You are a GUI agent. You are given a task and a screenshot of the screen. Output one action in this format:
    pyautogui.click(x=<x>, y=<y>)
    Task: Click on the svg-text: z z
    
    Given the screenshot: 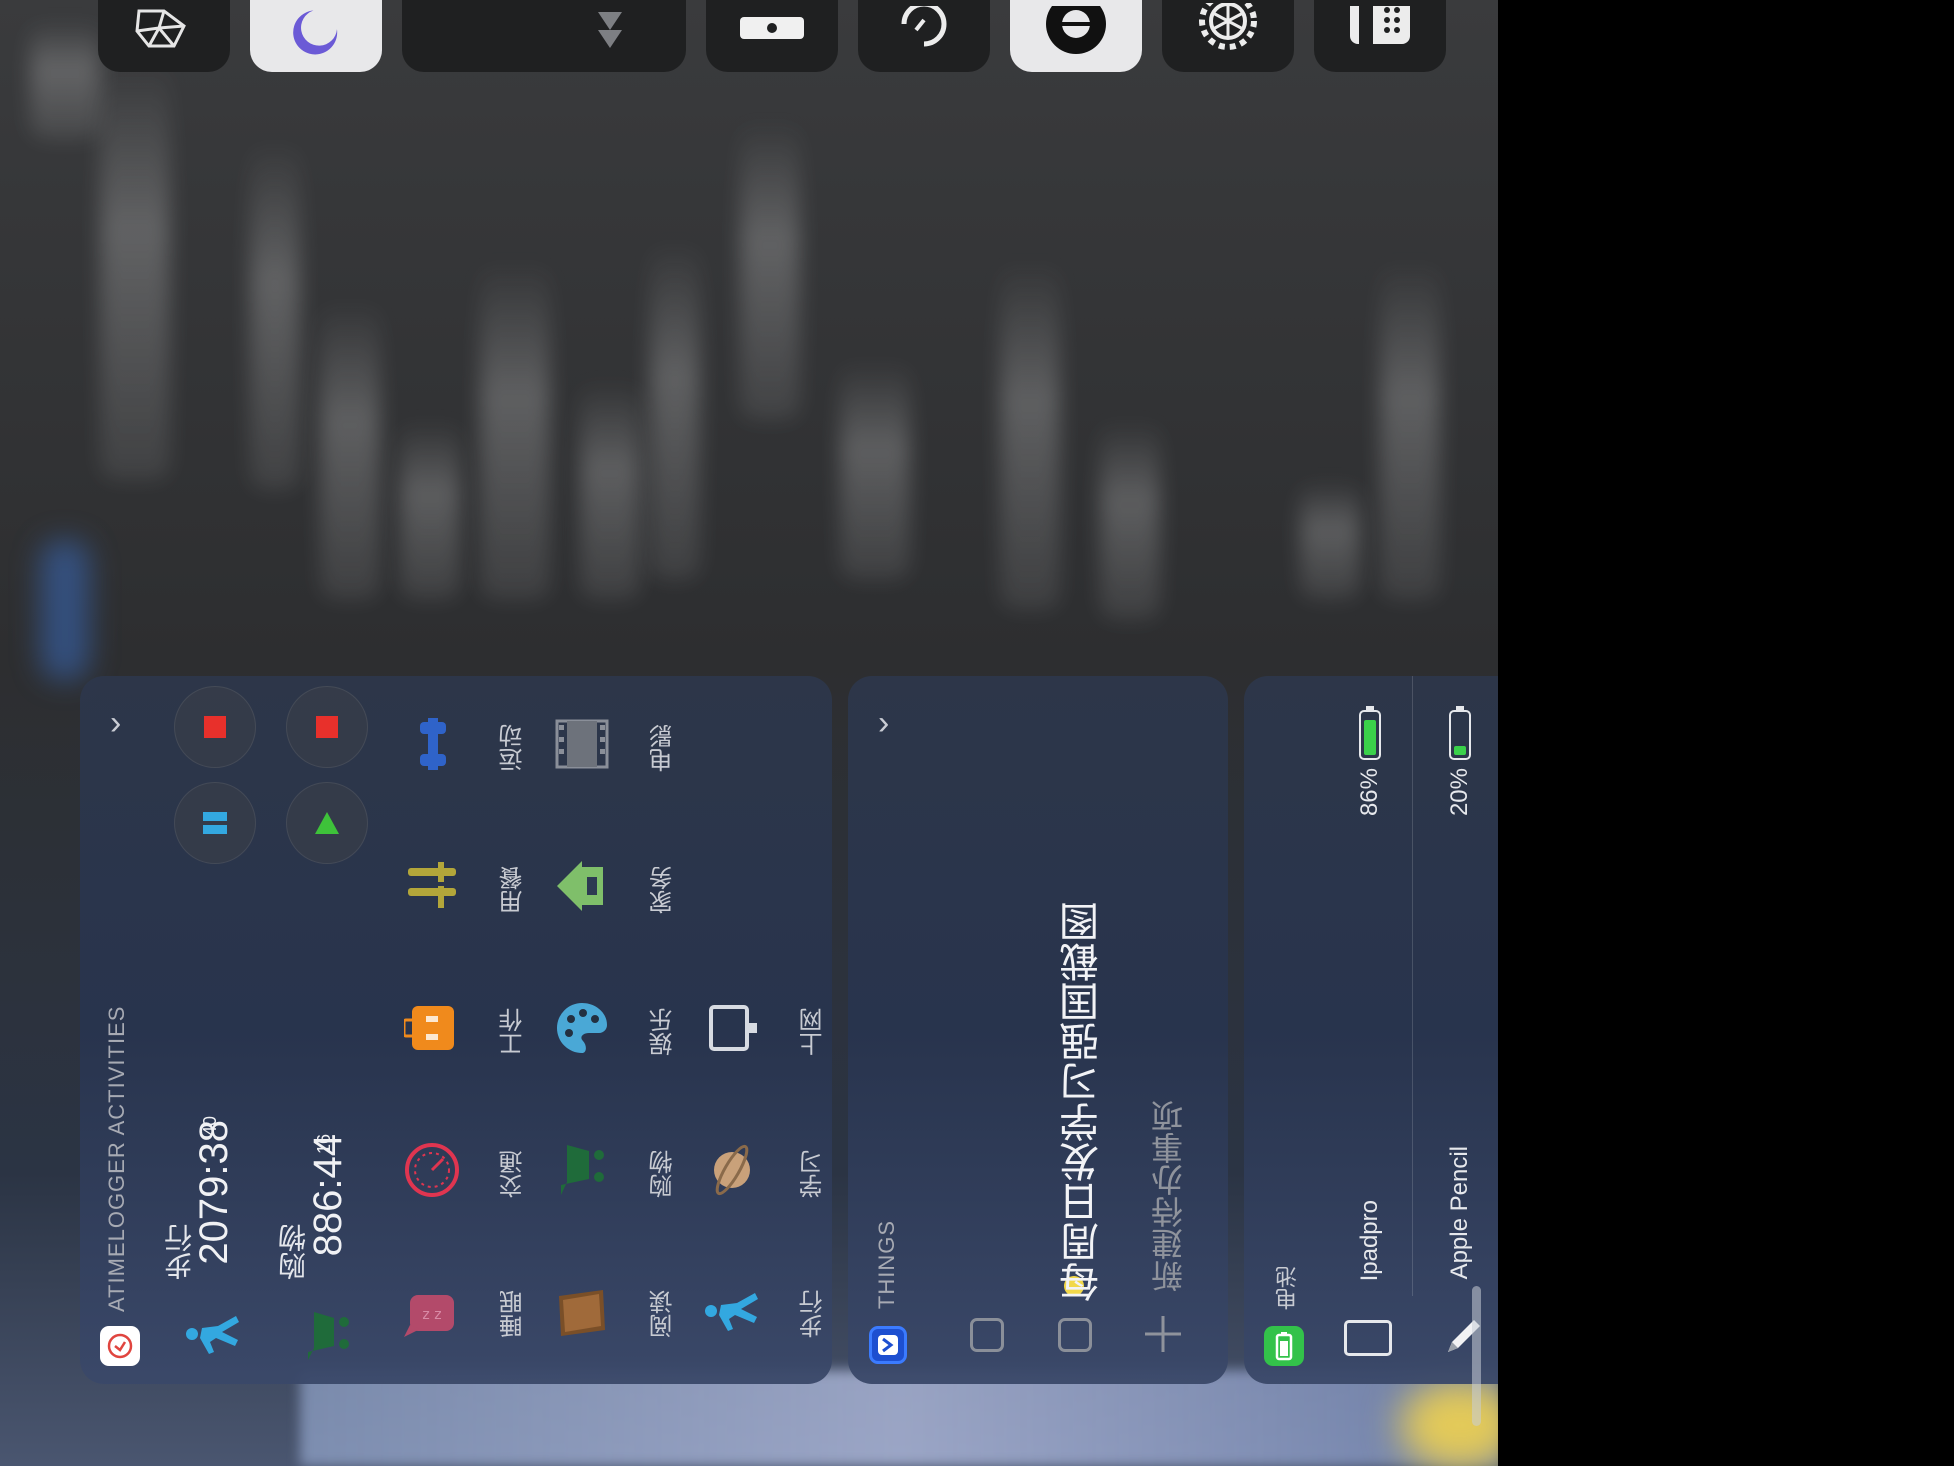 What is the action you would take?
    pyautogui.click(x=431, y=1315)
    